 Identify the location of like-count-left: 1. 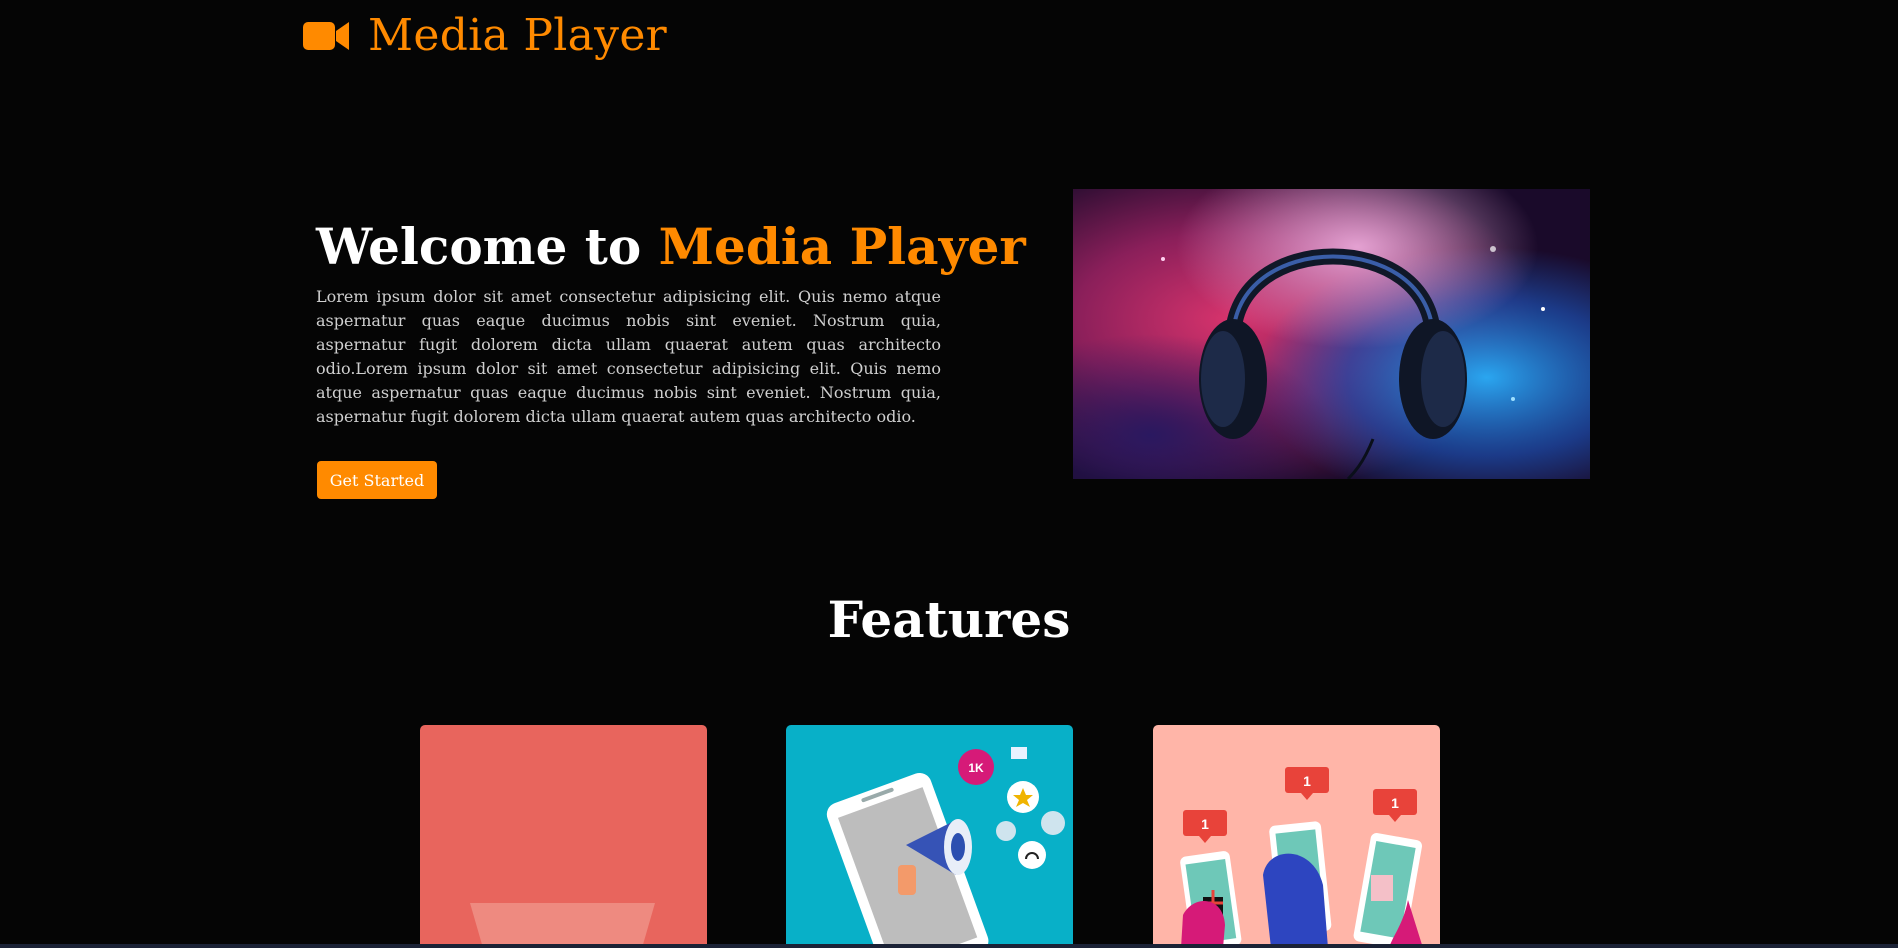
(1205, 824).